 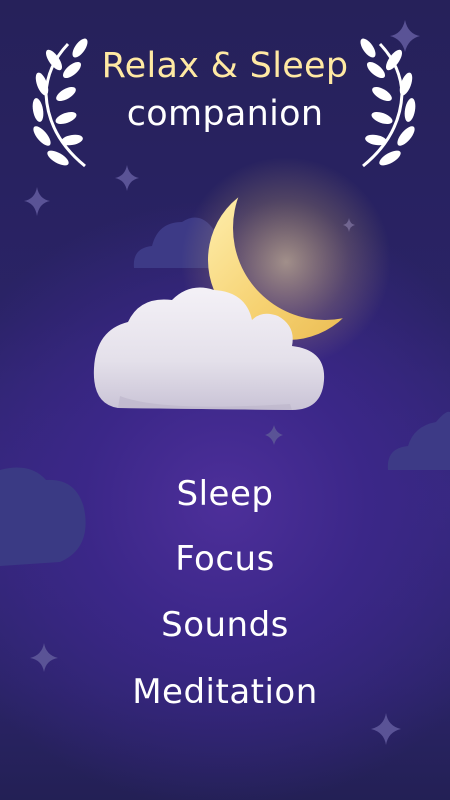 I want to click on app-title: Relax & Sleep companion, so click(x=225, y=90).